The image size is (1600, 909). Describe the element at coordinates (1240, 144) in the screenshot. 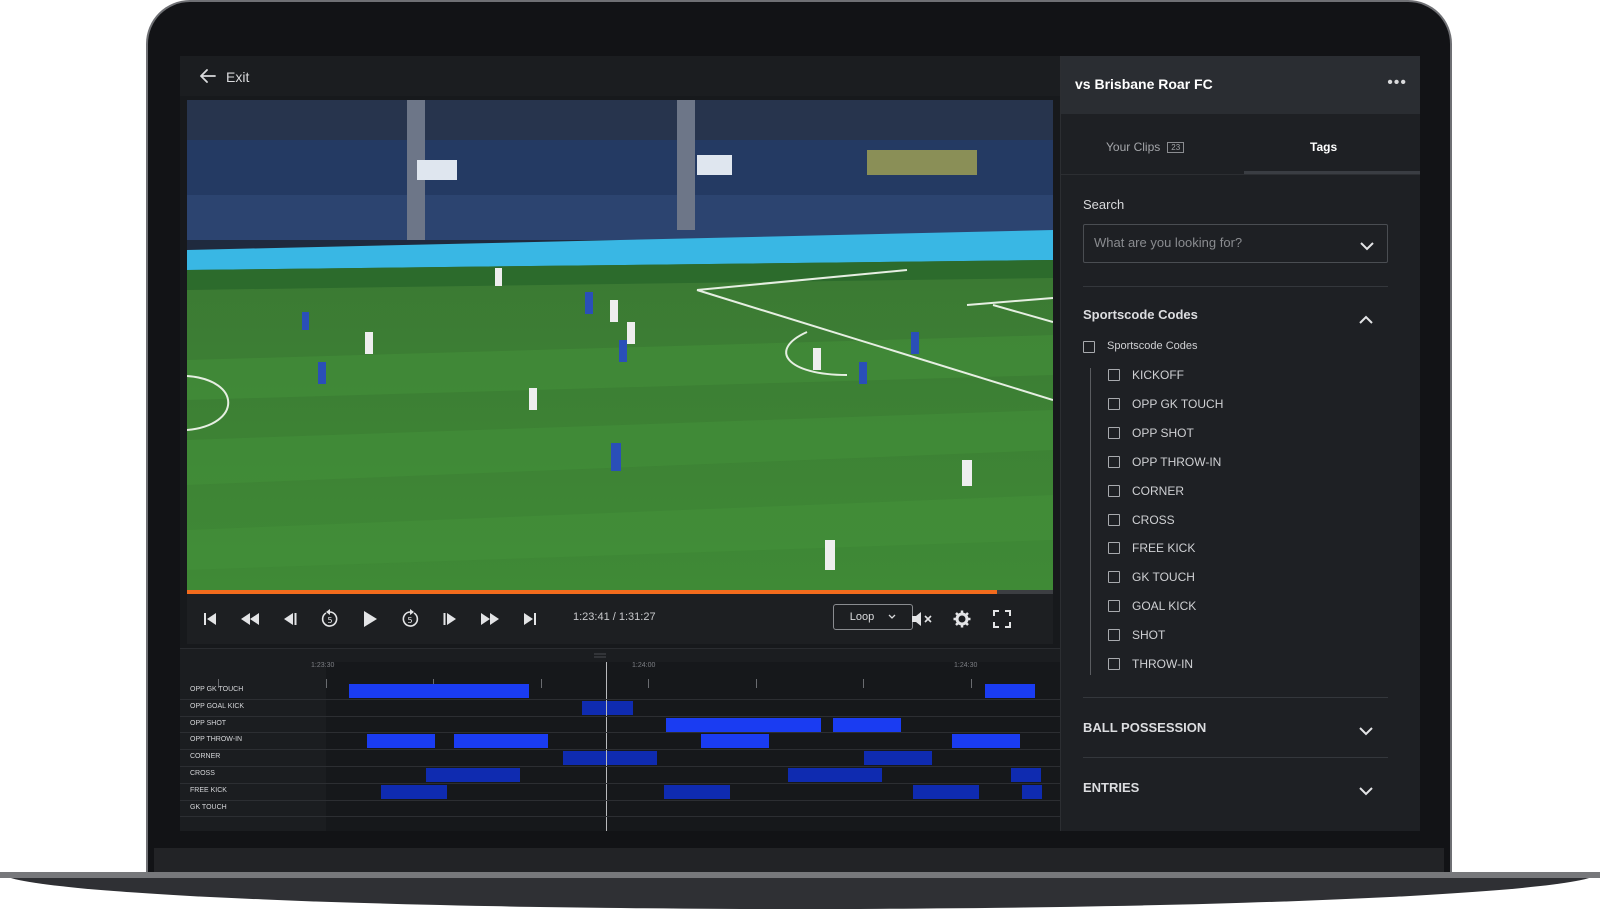

I see `panel-tabs: Your Clips 23 Tags` at that location.